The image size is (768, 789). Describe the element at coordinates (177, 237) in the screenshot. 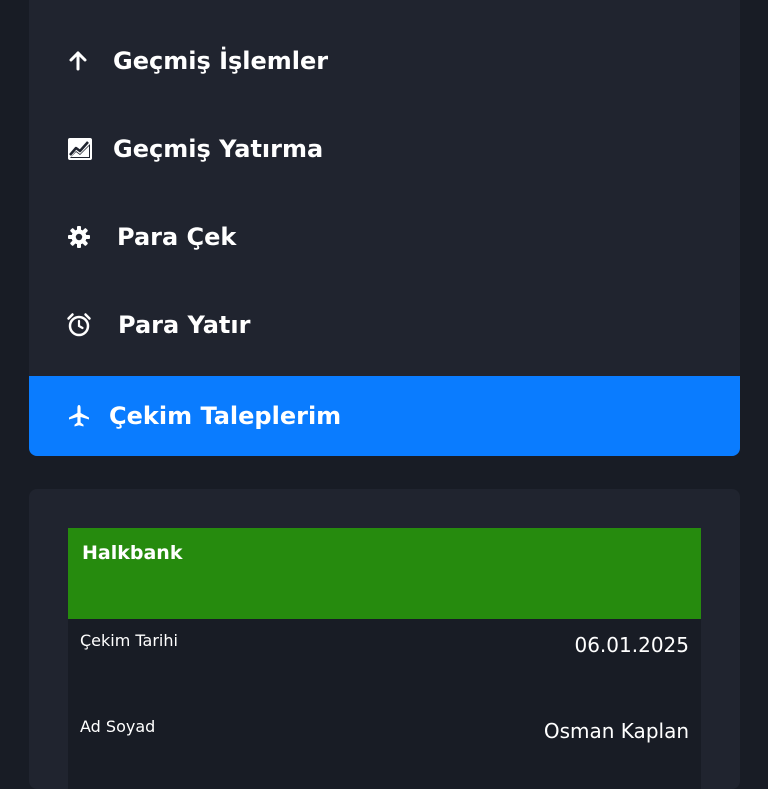

I see `menu-item-label: Para Çek` at that location.